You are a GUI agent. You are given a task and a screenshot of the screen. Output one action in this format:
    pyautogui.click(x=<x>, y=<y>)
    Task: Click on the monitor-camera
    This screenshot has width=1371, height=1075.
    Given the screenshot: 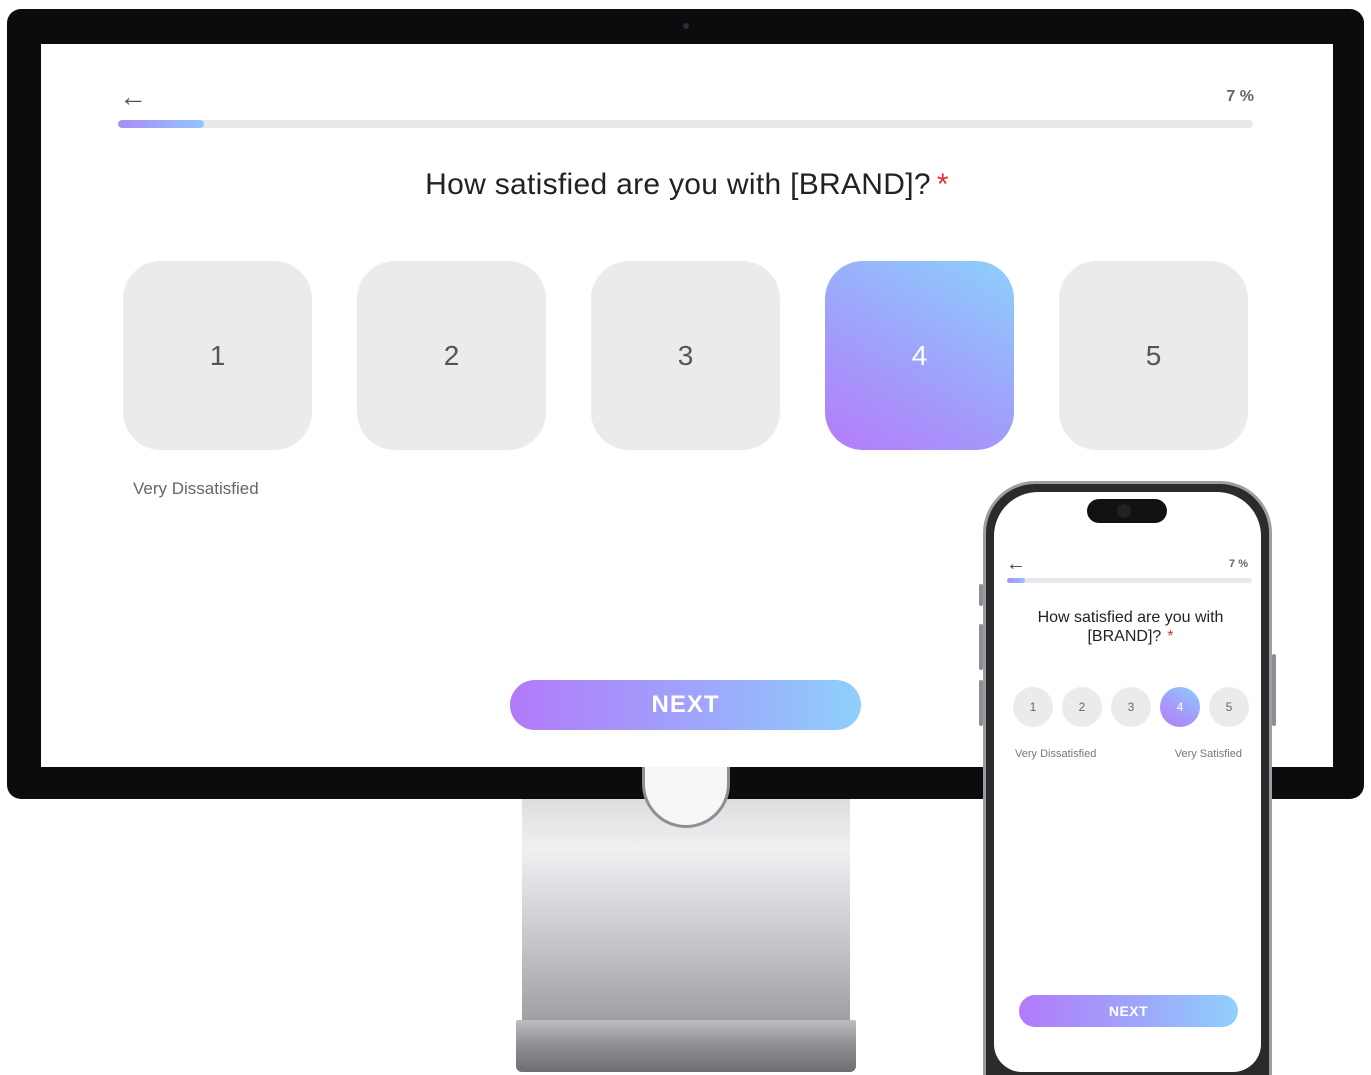 What is the action you would take?
    pyautogui.click(x=686, y=26)
    